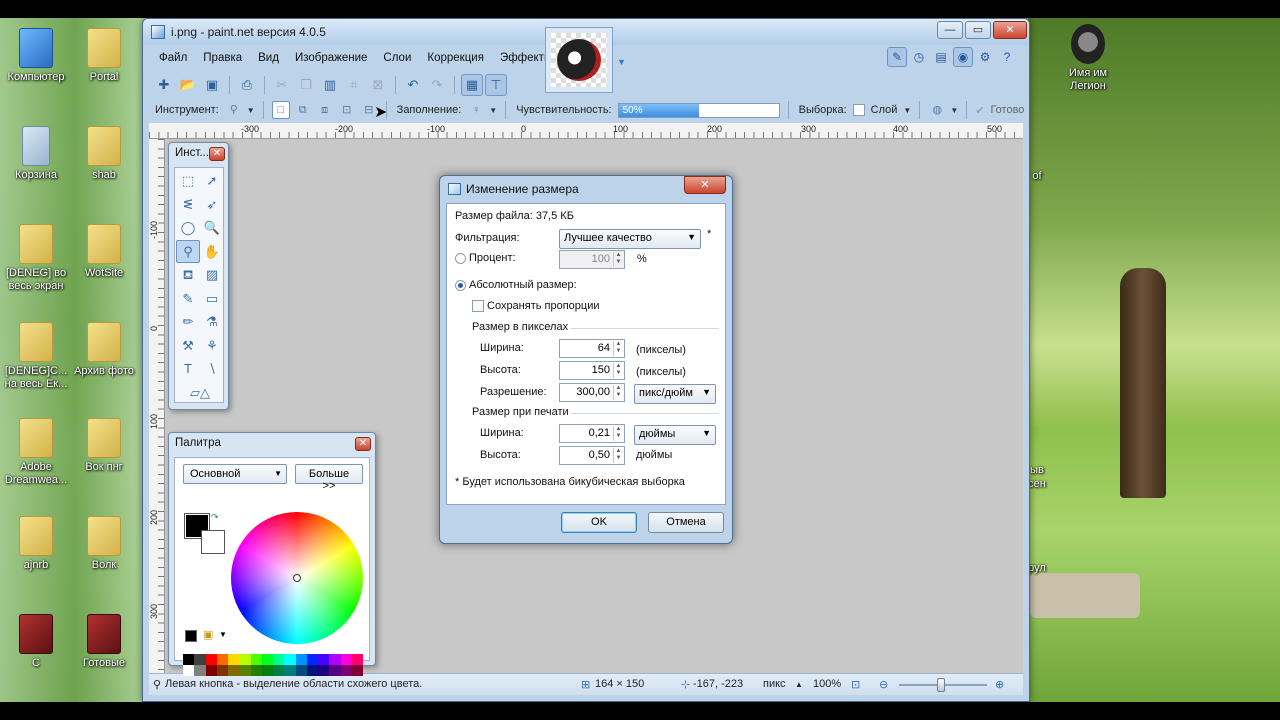  What do you see at coordinates (306, 85) in the screenshot?
I see `copy-icon: ❐` at bounding box center [306, 85].